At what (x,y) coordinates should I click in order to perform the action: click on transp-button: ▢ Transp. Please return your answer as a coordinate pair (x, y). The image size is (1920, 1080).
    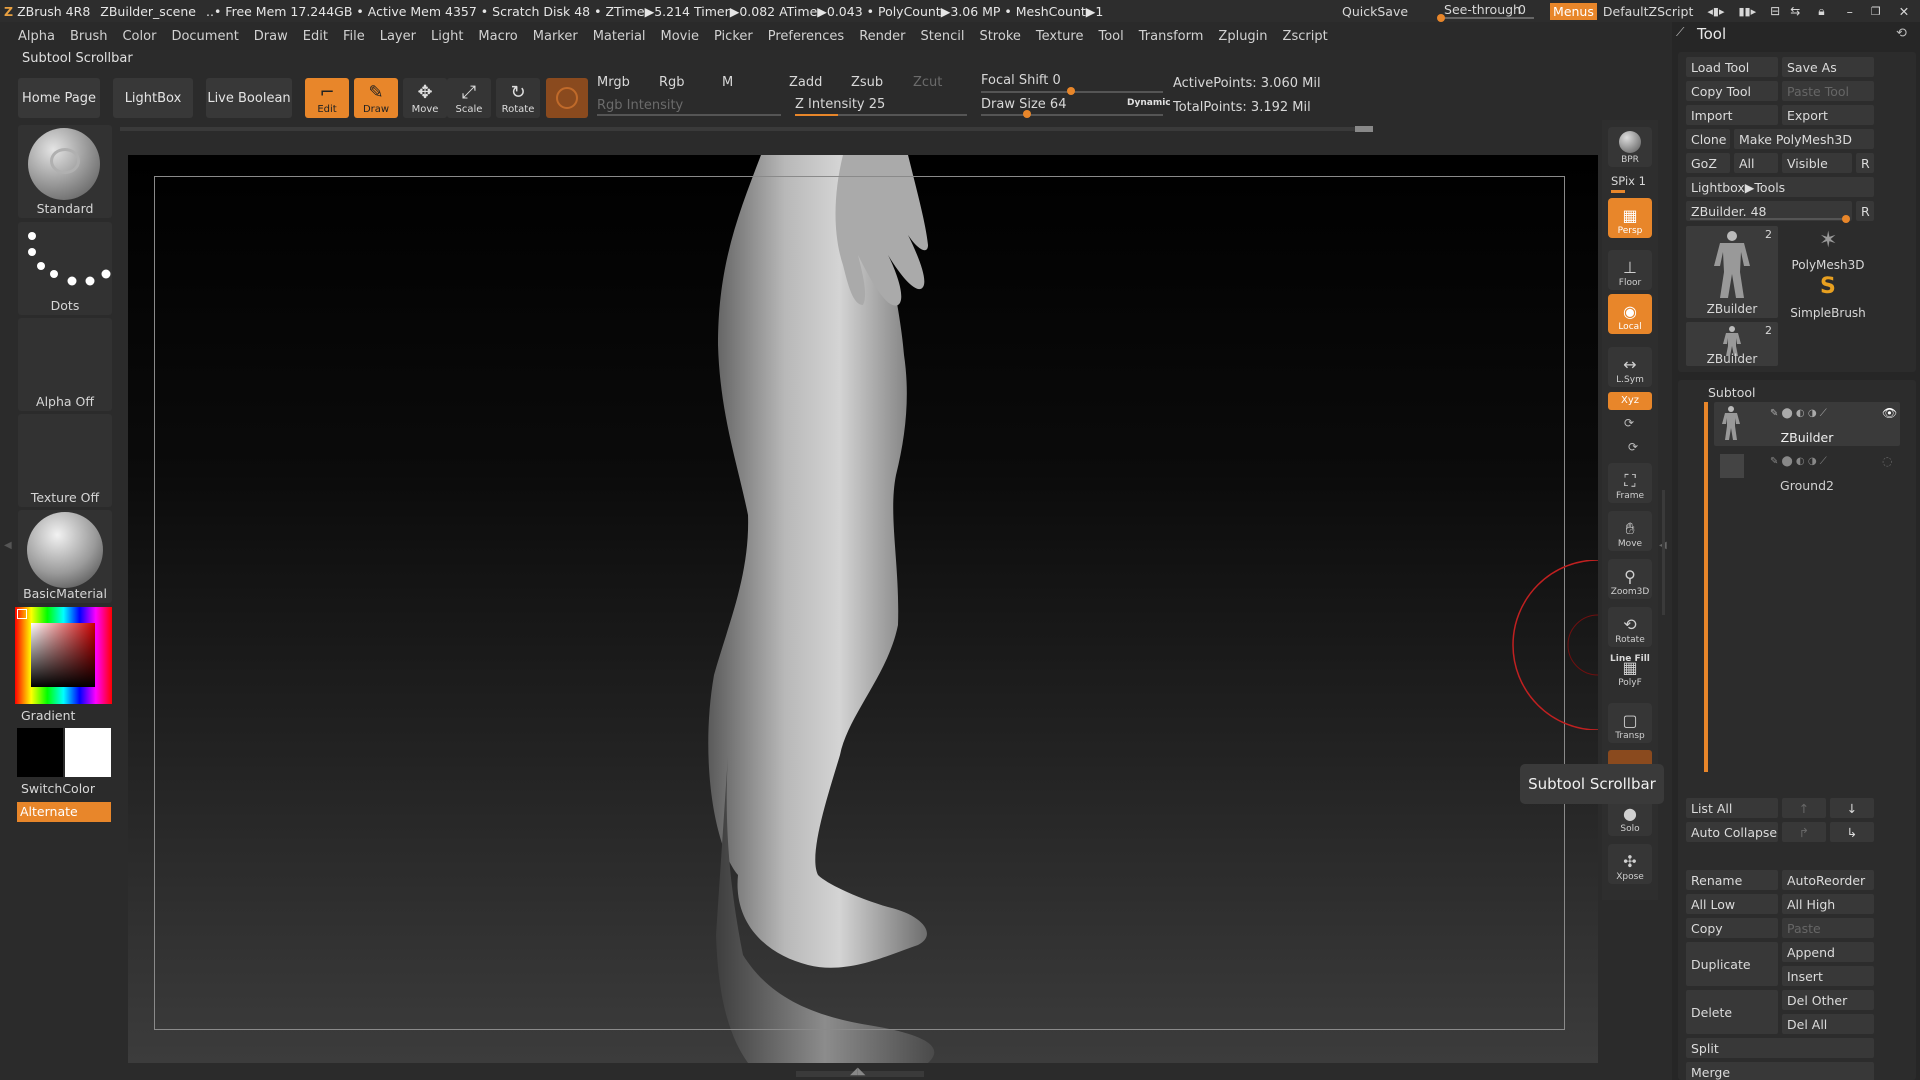
    Looking at the image, I should click on (1630, 723).